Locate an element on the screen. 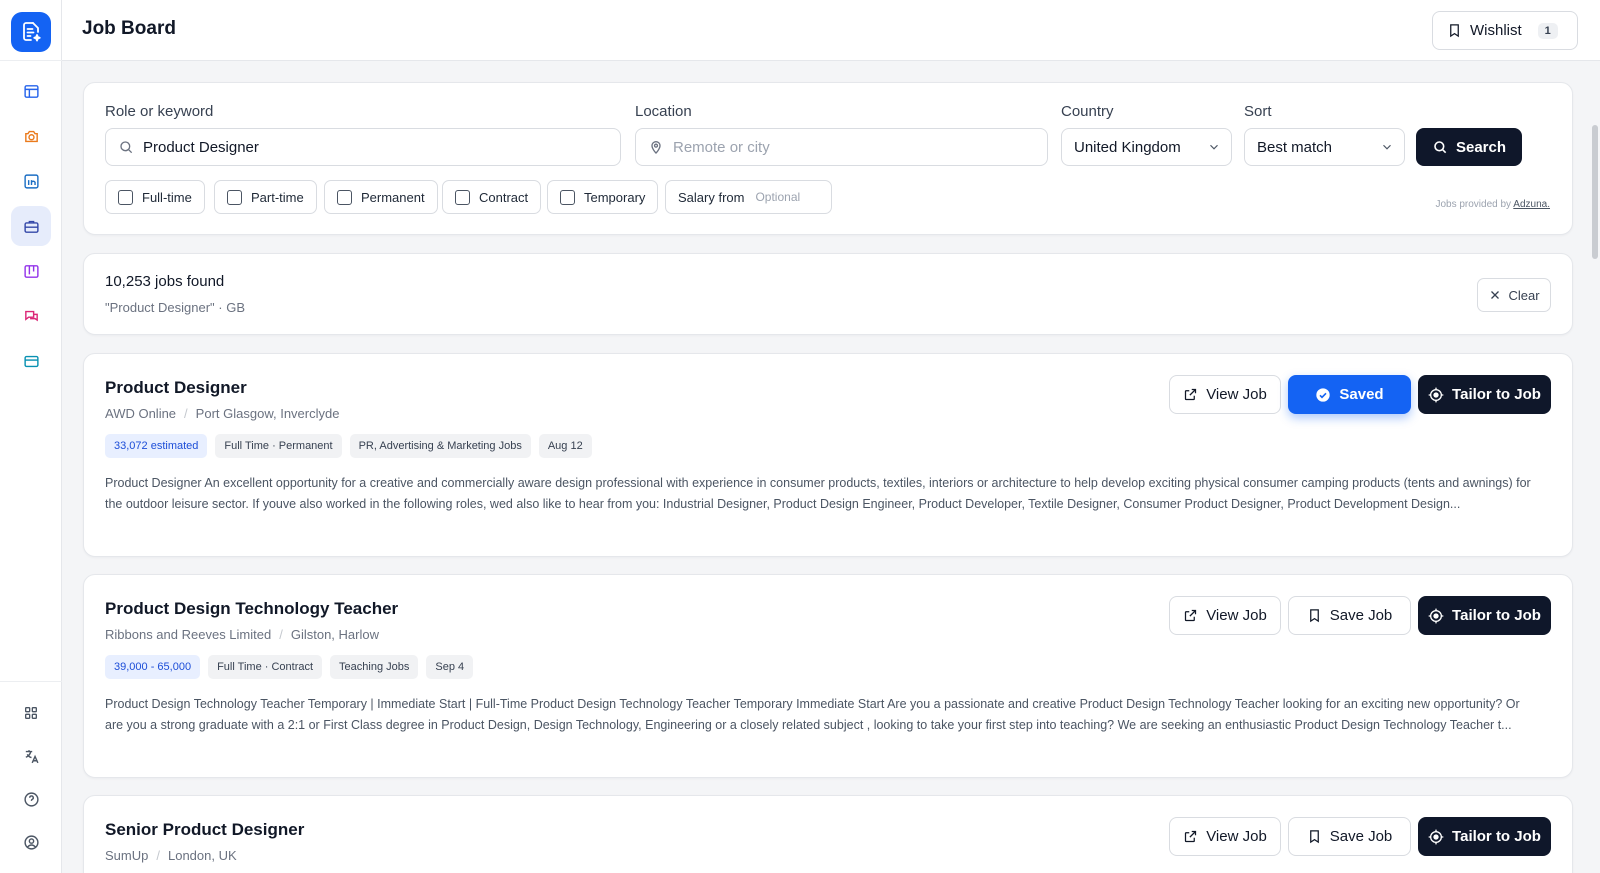 The image size is (1600, 873). location-input: Remote or city is located at coordinates (841, 147).